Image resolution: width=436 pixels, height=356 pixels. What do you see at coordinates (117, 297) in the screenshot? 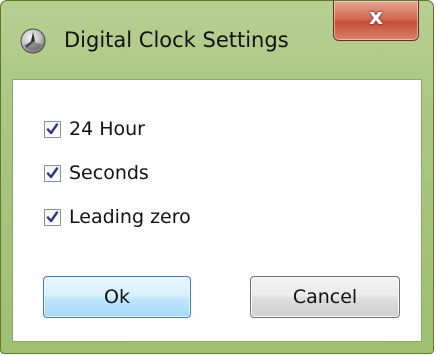
I see `ok-button: Ok` at bounding box center [117, 297].